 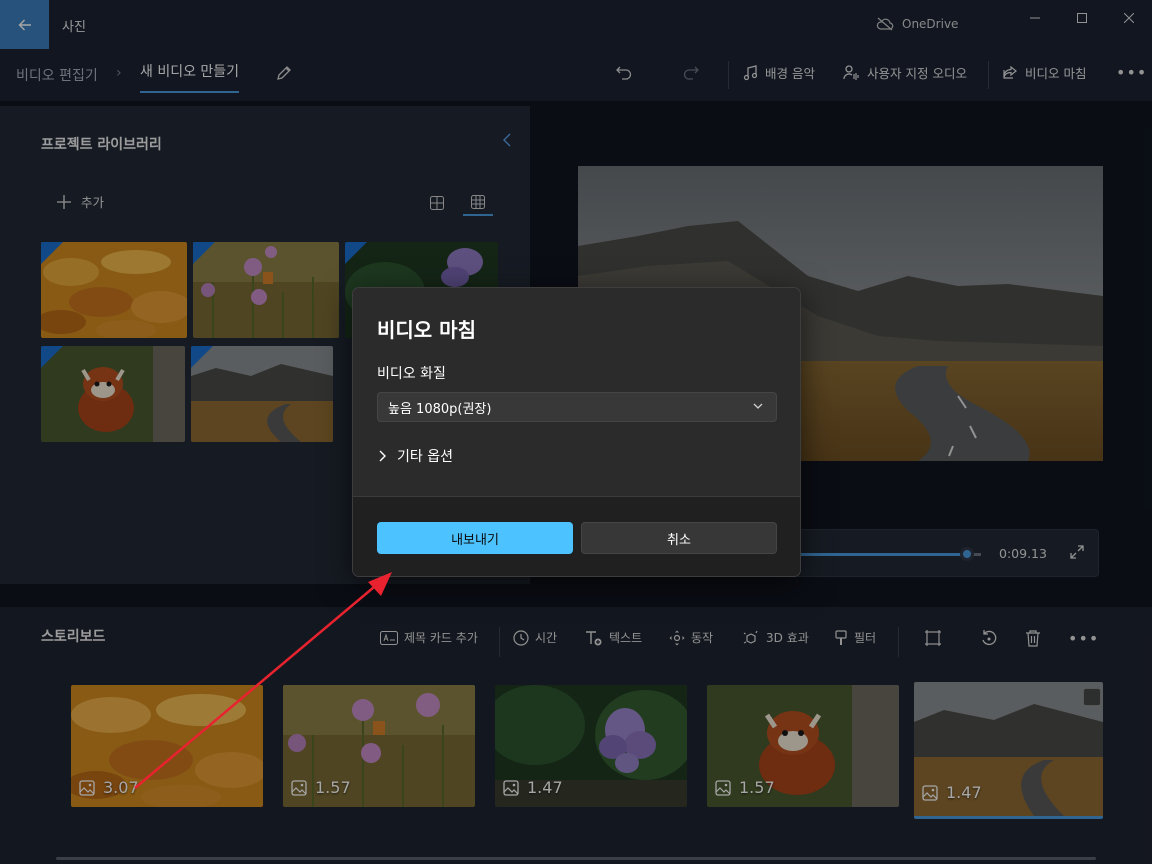 I want to click on motion-button: 동작, so click(x=691, y=637).